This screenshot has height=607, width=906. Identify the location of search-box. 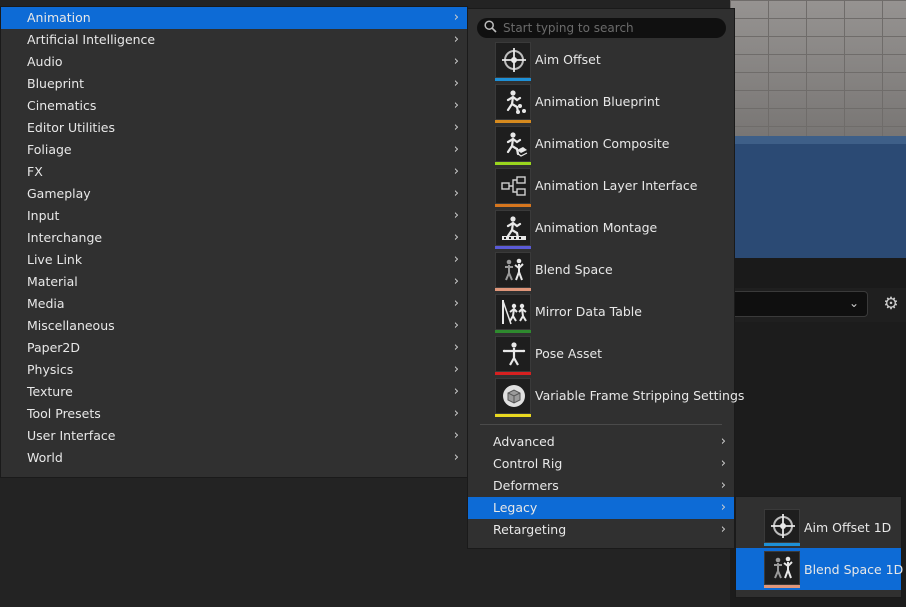
(601, 28).